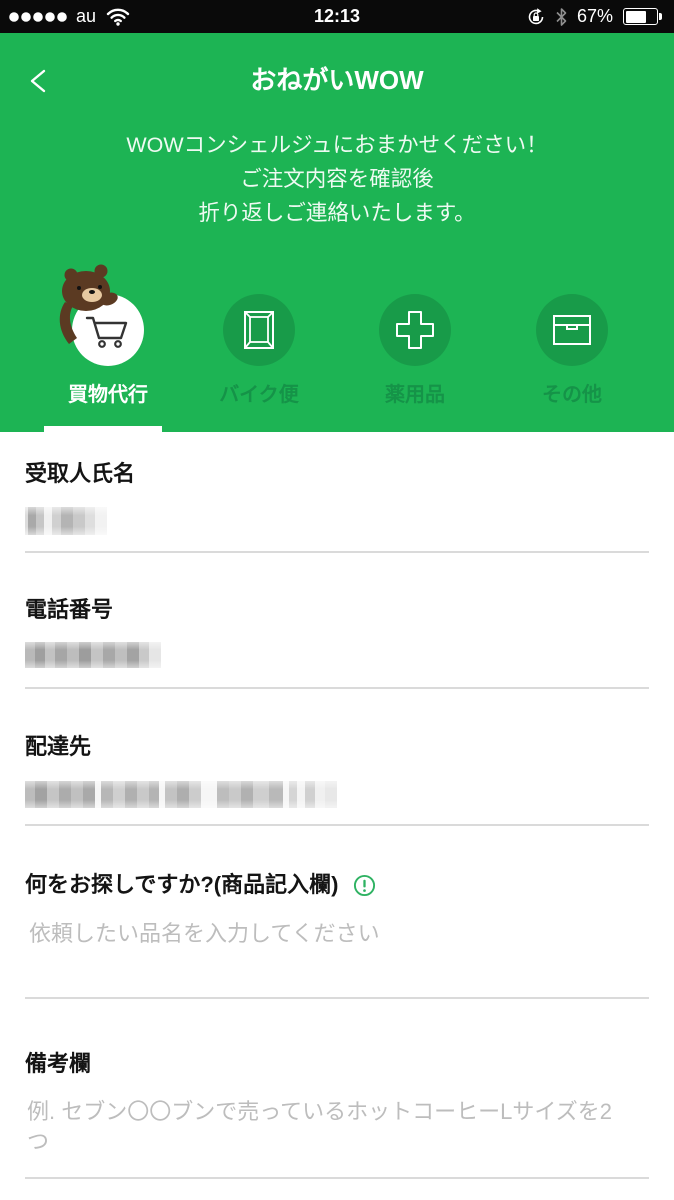  Describe the element at coordinates (364, 885) in the screenshot. I see `exclamation-circle-icon` at that location.